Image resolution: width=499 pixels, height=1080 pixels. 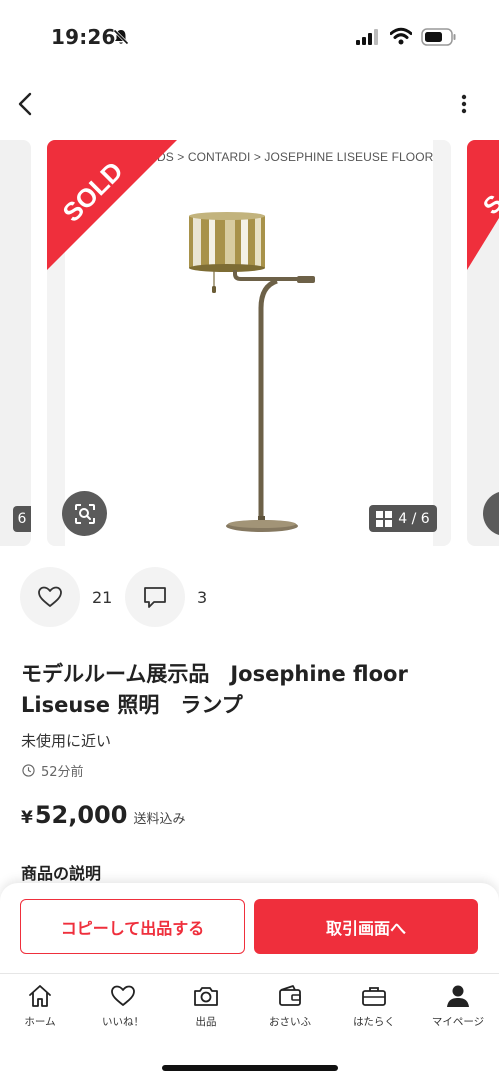 I want to click on status-bar: 19:26, so click(x=249, y=38).